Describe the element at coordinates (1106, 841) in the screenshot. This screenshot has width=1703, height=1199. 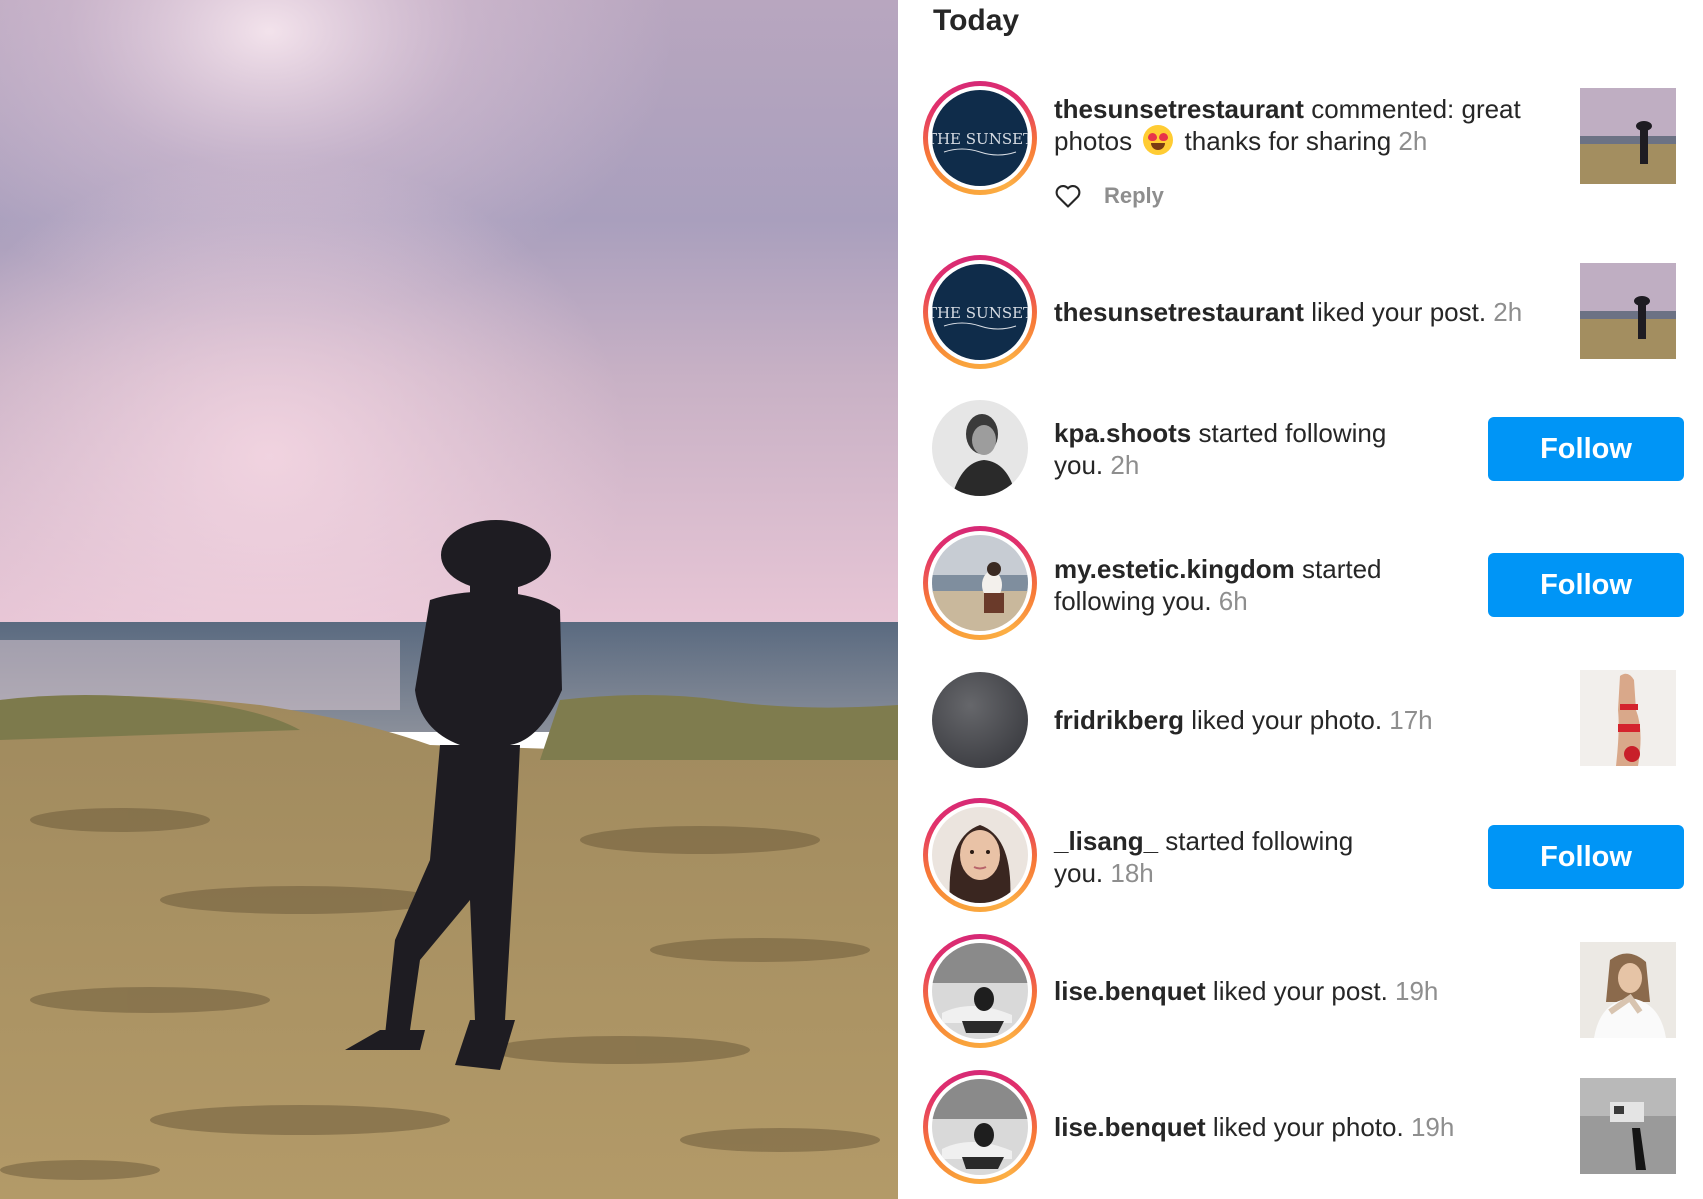
I see `username: _lisang_` at that location.